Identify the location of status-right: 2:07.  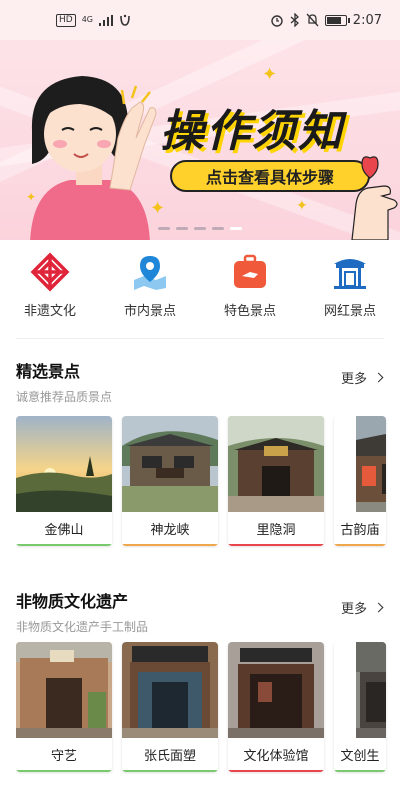
(326, 20).